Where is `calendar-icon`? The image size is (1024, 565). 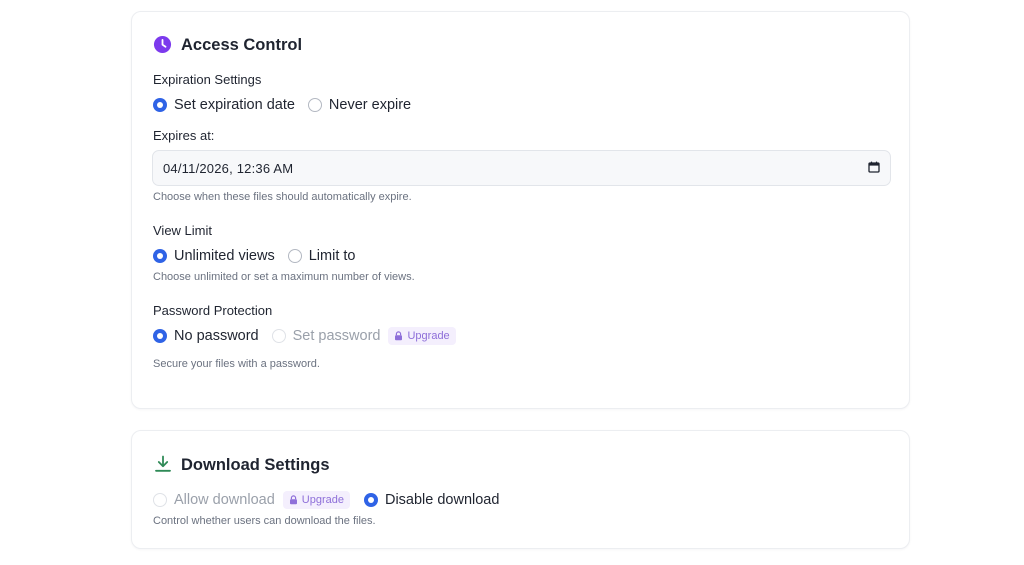 calendar-icon is located at coordinates (874, 168).